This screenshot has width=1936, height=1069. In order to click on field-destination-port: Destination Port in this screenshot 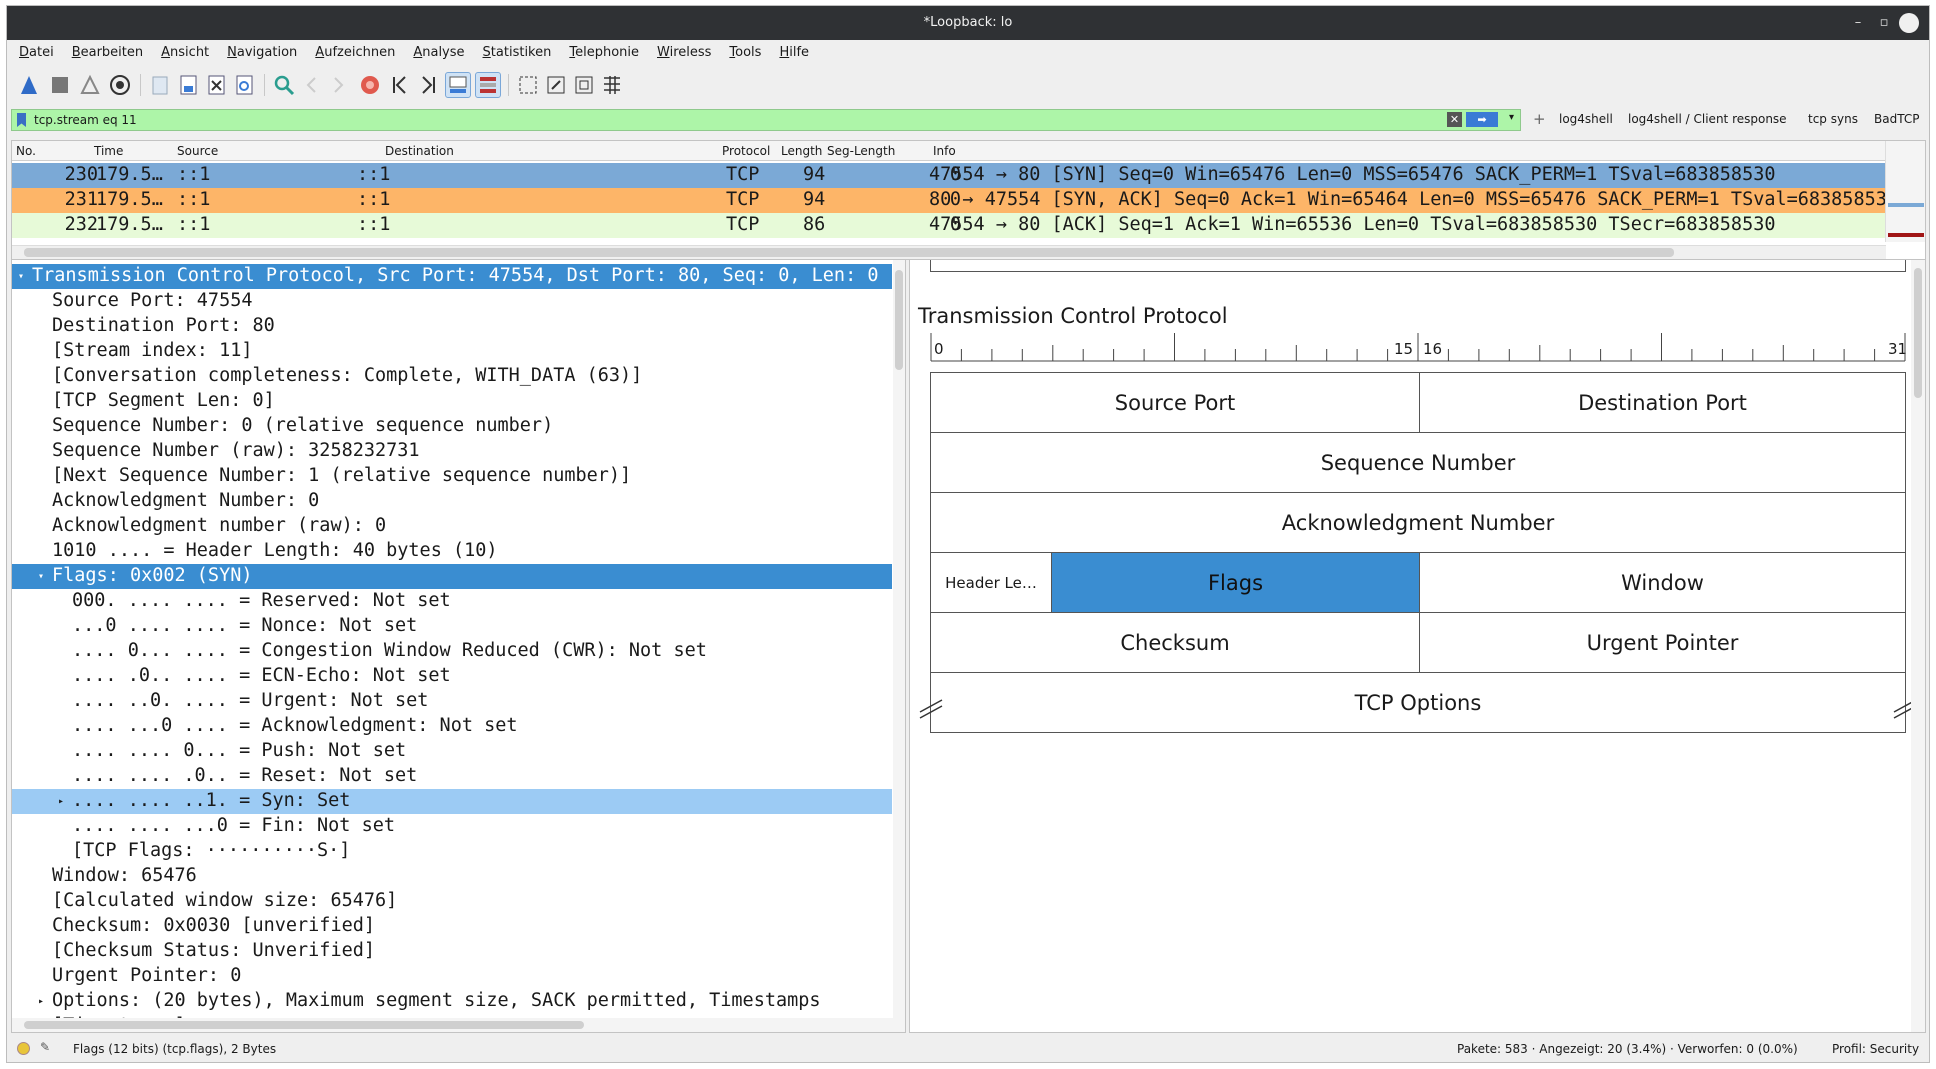, I will do `click(1662, 402)`.